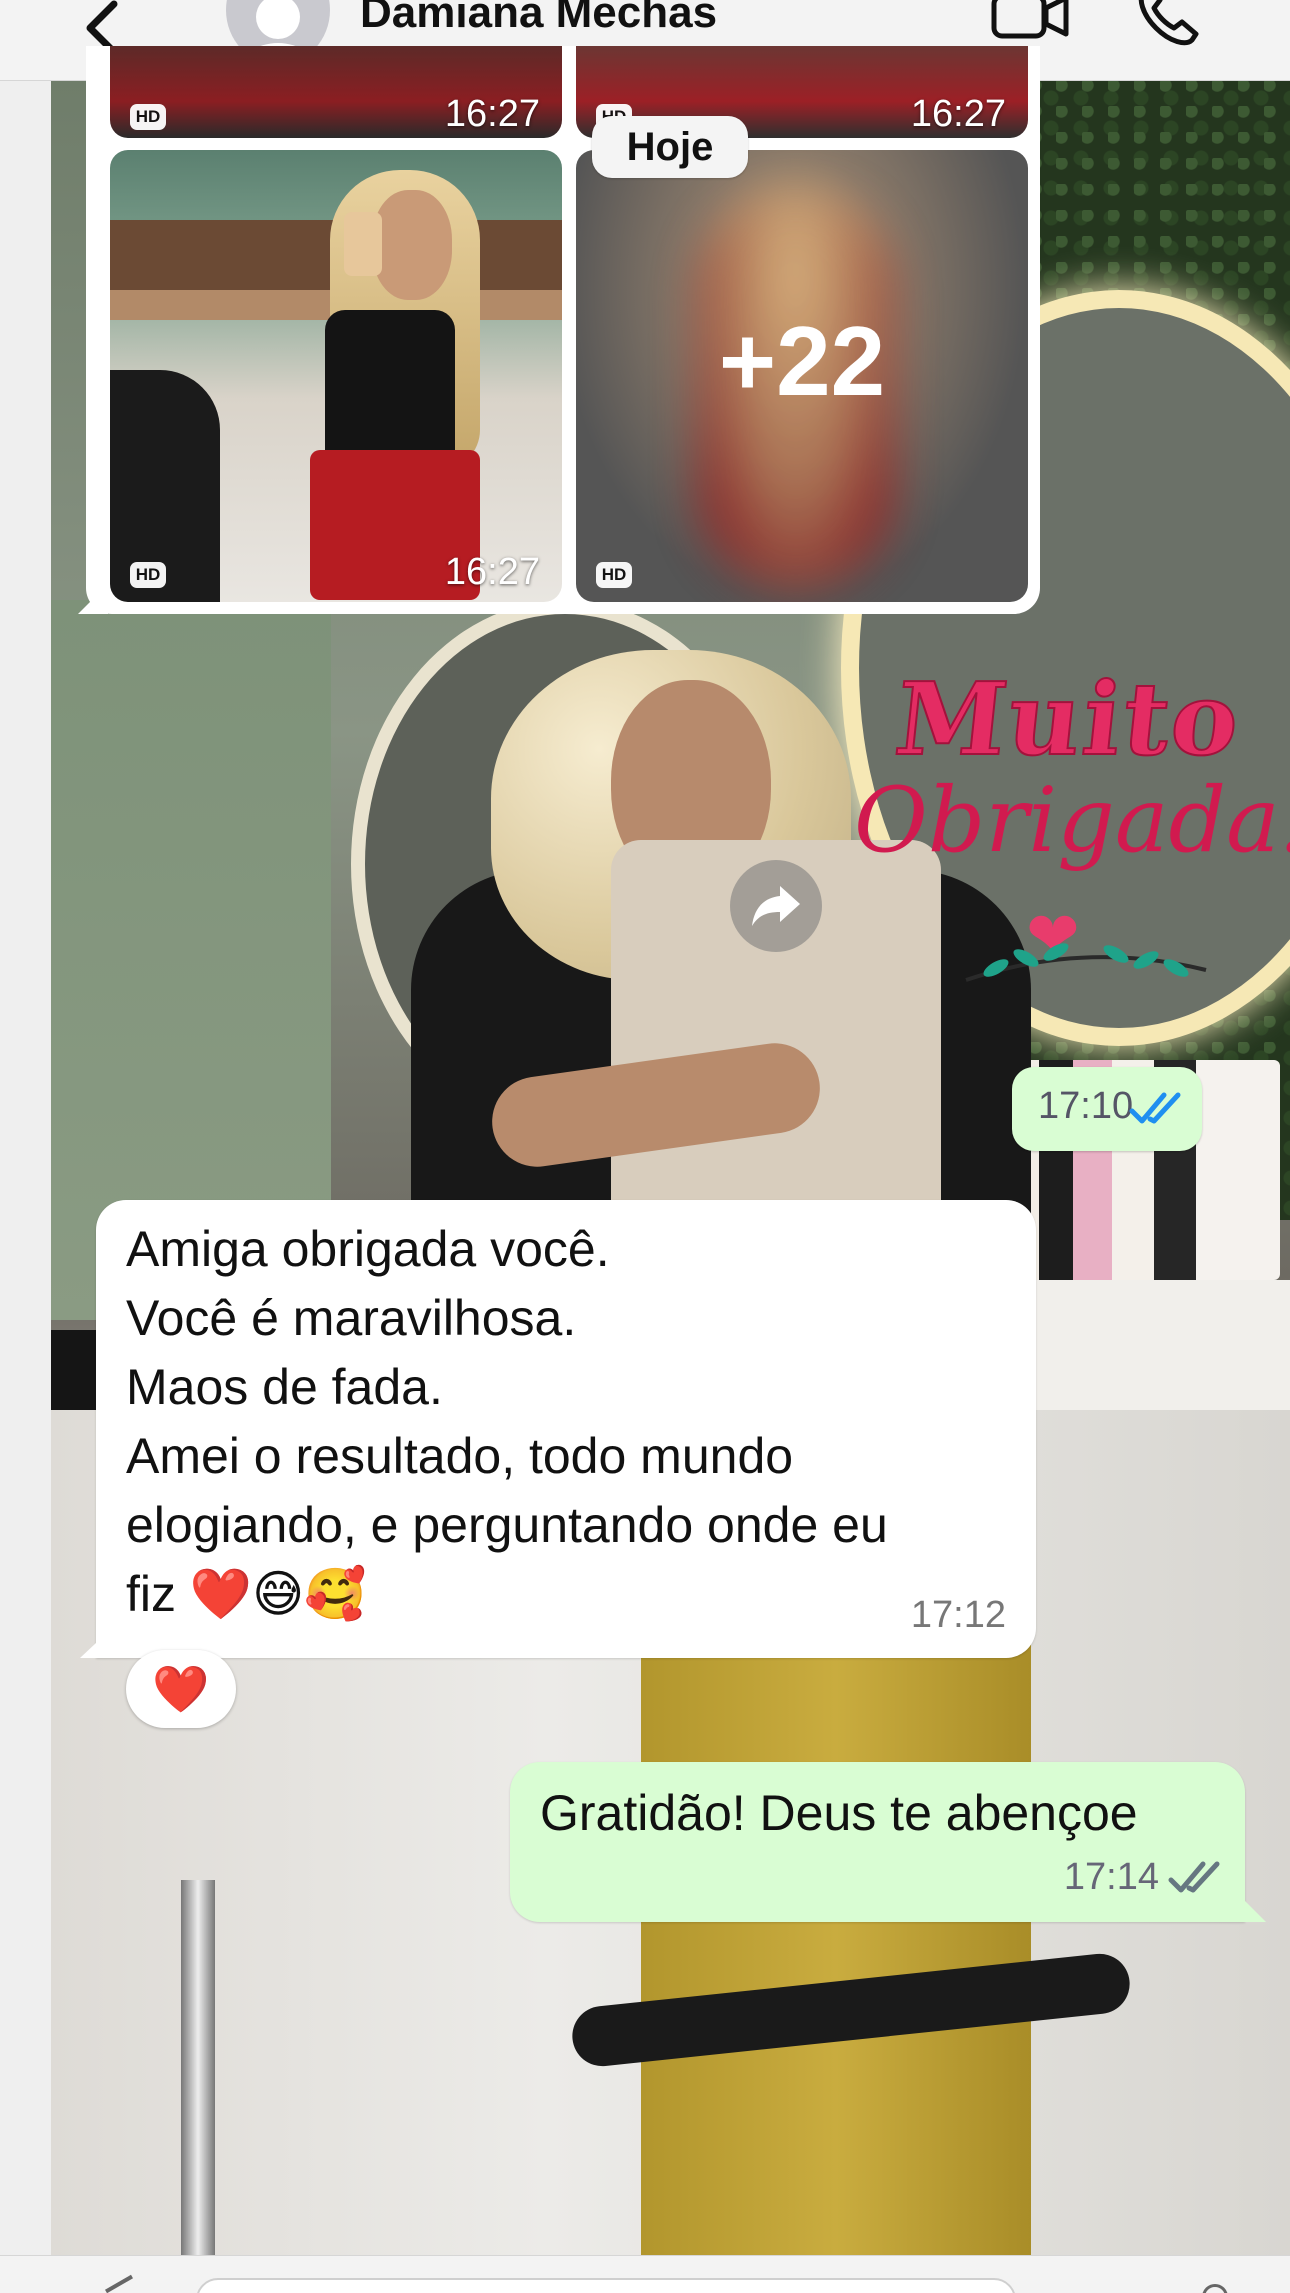 Image resolution: width=1290 pixels, height=2293 pixels. What do you see at coordinates (1072, 820) in the screenshot?
I see `sticker-text-line2: Obrigada!` at bounding box center [1072, 820].